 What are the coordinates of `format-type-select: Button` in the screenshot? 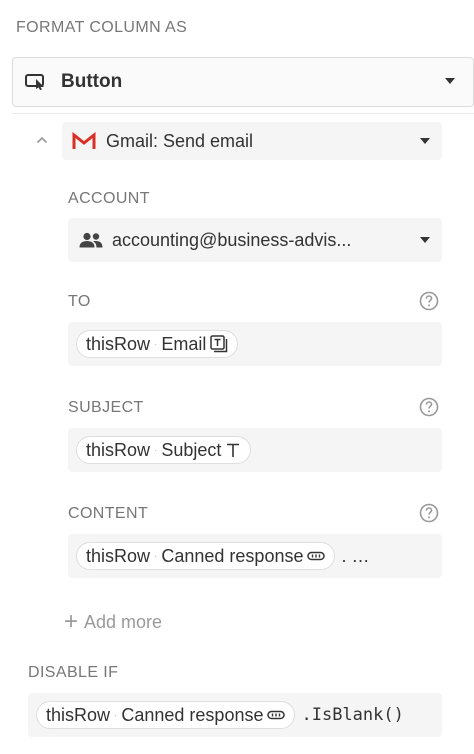 It's located at (243, 82).